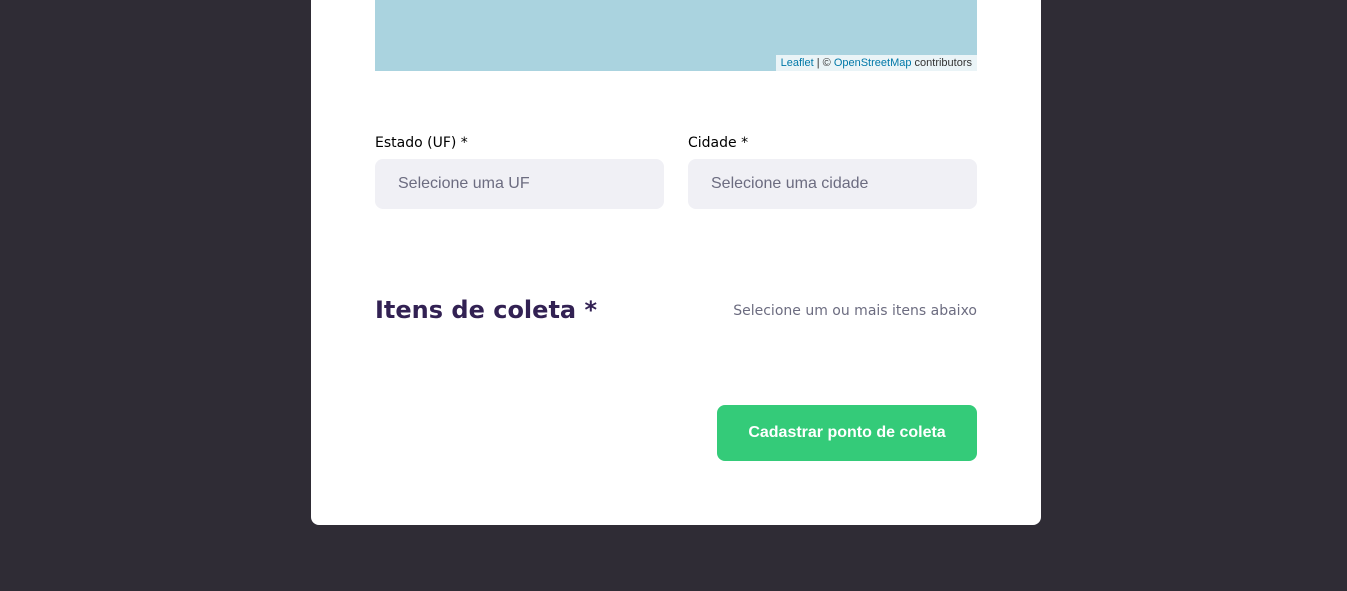  I want to click on items-section-title: Itens de coleta *, so click(486, 310).